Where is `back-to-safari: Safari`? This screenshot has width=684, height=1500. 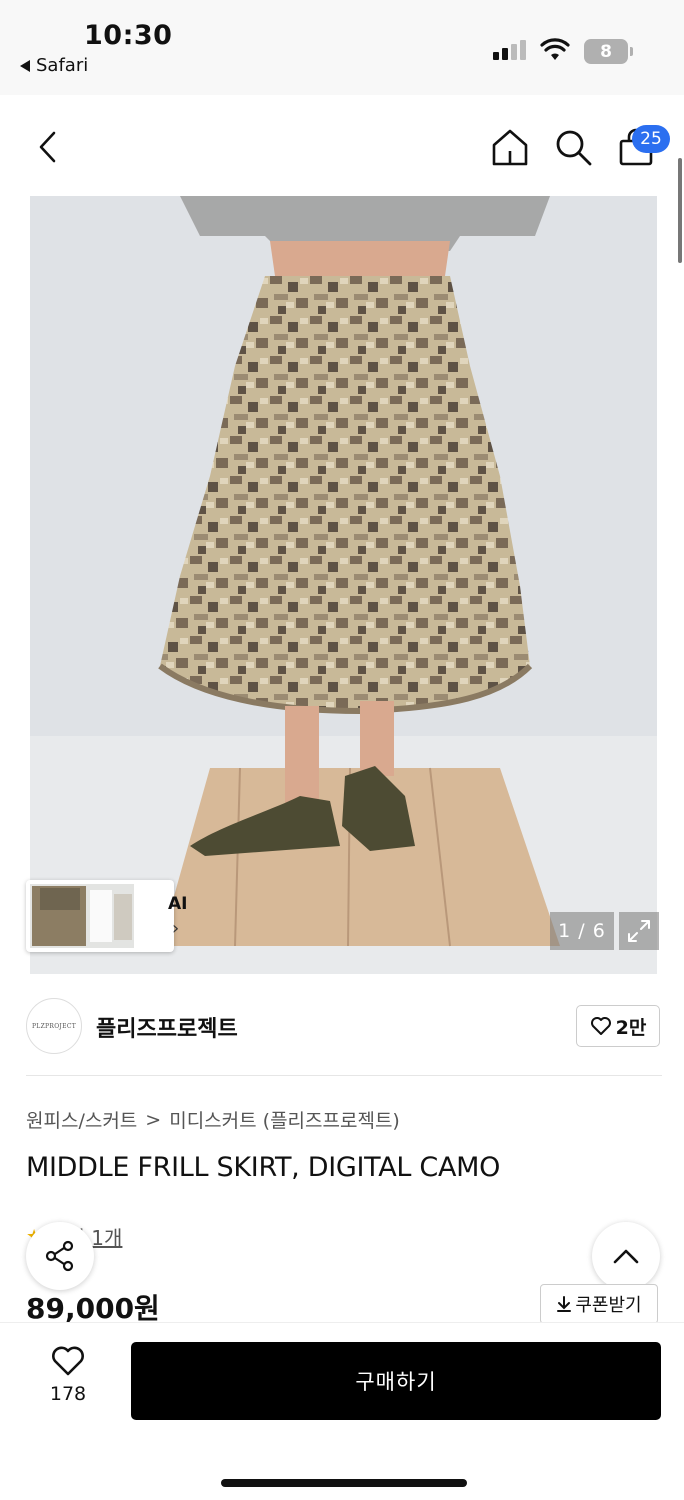 back-to-safari: Safari is located at coordinates (54, 65).